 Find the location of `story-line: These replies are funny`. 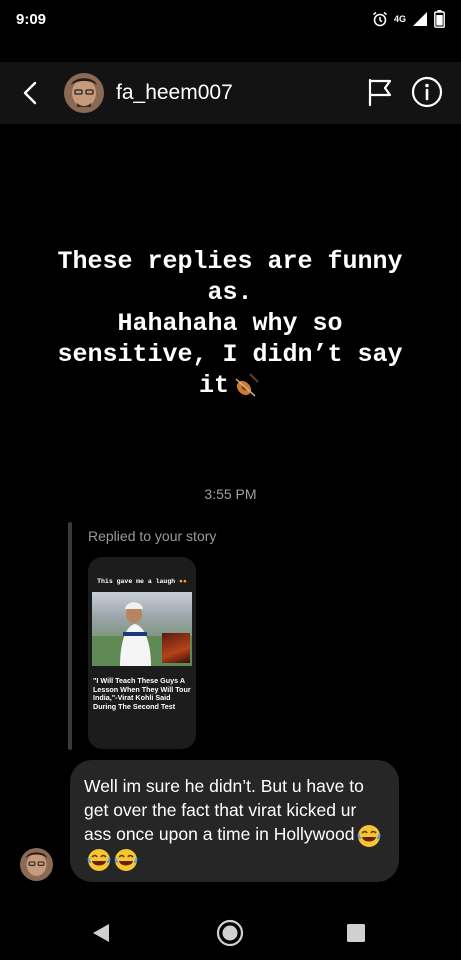

story-line: These replies are funny is located at coordinates (230, 261).